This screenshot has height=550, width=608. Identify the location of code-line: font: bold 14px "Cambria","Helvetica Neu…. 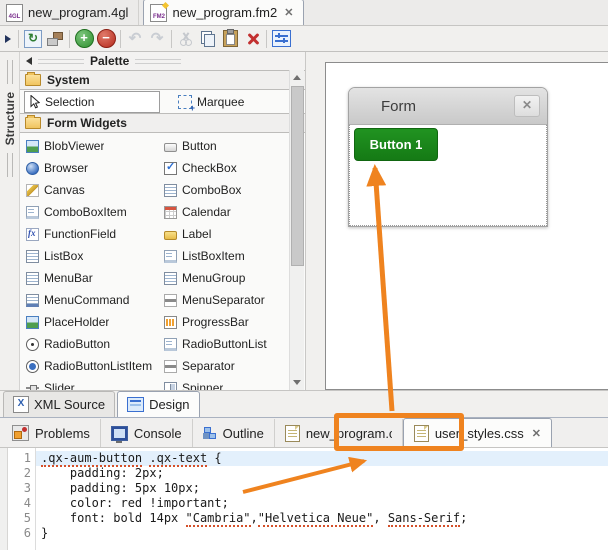
(322, 519).